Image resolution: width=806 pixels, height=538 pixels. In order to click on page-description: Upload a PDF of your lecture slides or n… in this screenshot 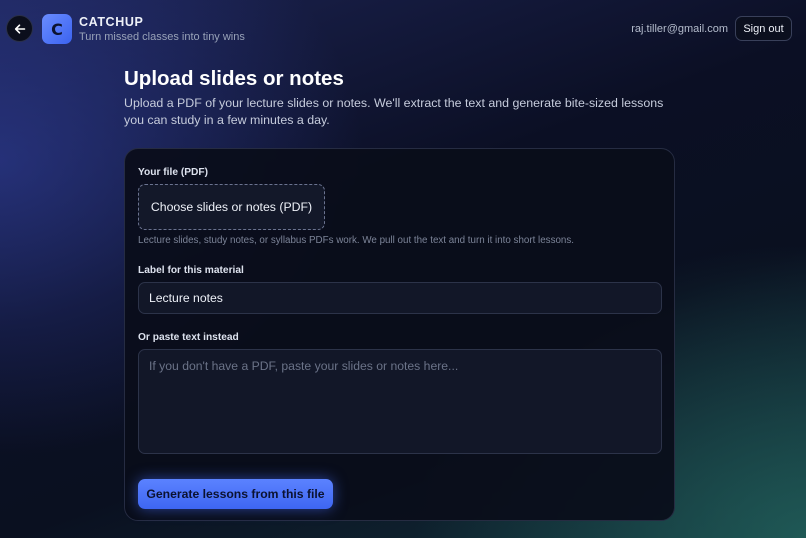, I will do `click(394, 111)`.